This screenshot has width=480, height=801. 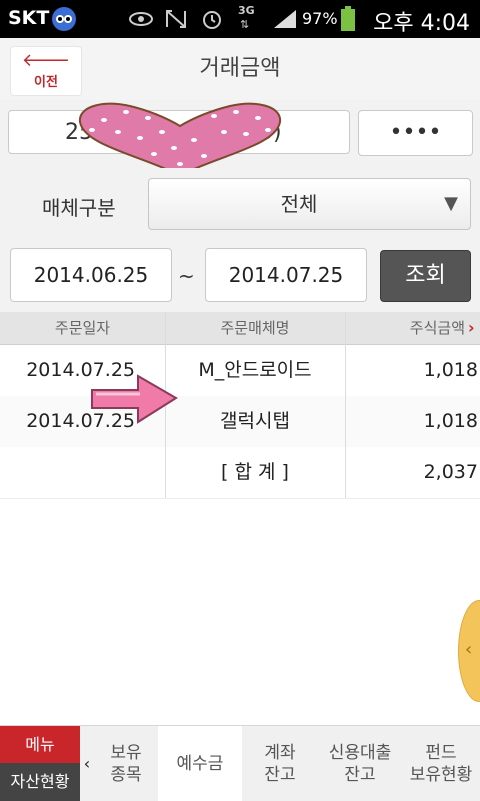 What do you see at coordinates (246, 10) in the screenshot?
I see `network-type-label: 3G` at bounding box center [246, 10].